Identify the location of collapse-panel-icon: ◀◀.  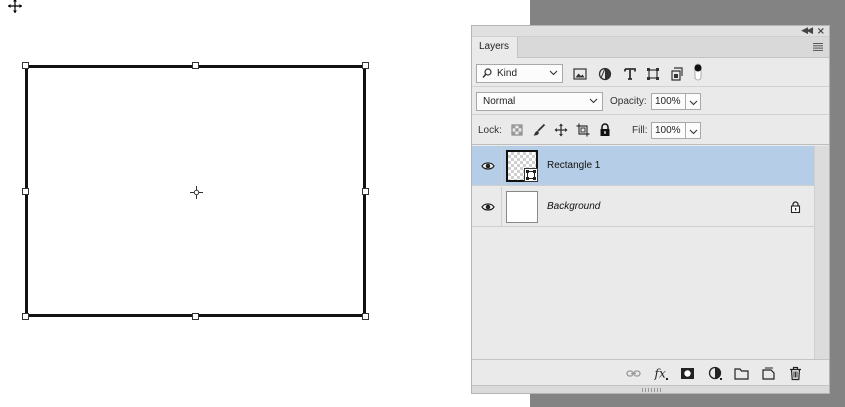
(807, 31).